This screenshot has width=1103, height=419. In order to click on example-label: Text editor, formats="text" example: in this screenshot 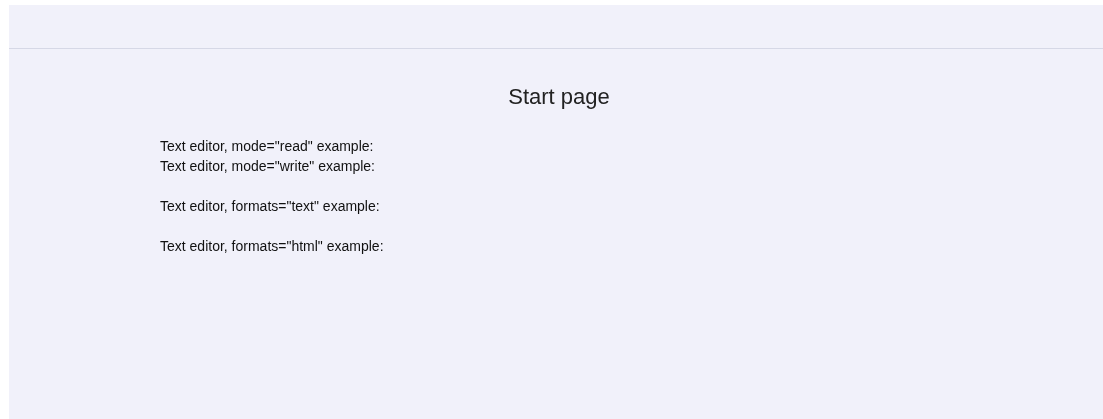, I will do `click(270, 206)`.